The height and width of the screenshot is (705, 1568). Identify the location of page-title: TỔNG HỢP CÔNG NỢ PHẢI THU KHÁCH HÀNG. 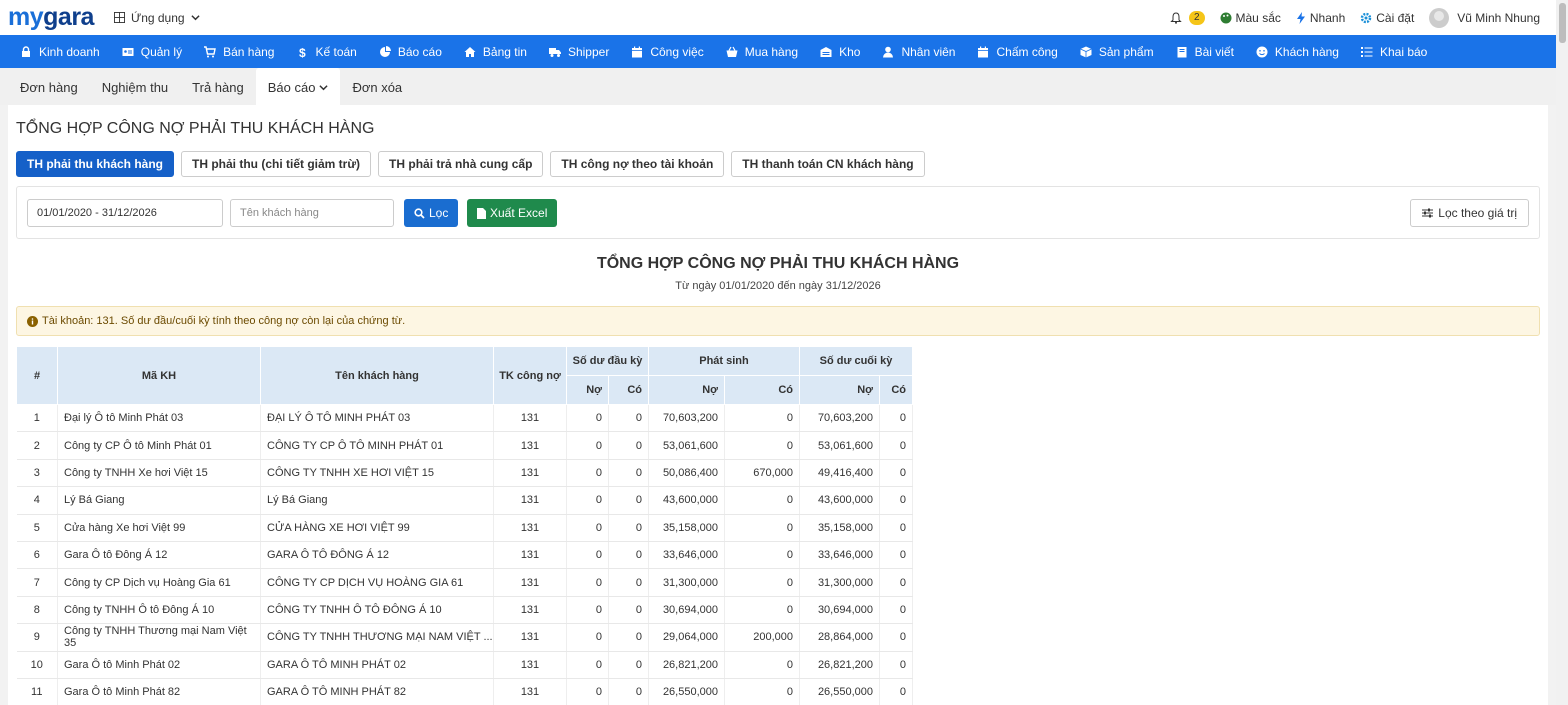
(195, 128).